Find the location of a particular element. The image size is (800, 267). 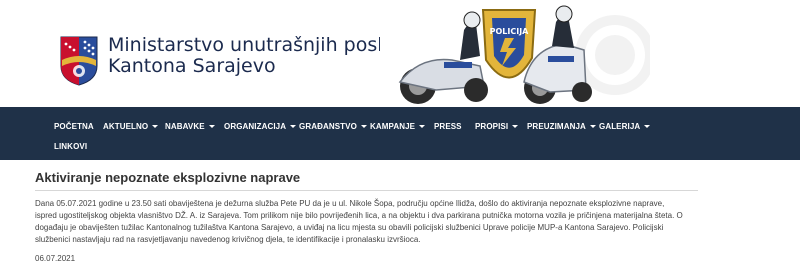

nav-item-nabavke: NABAVKE is located at coordinates (190, 126).